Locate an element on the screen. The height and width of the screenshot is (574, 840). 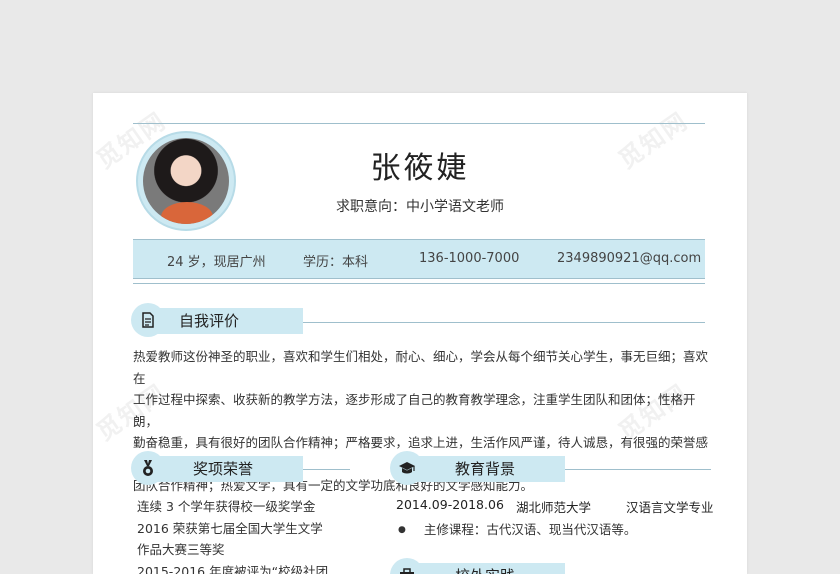
job-intent: 求职意向：中小学语文老师 is located at coordinates (420, 207).